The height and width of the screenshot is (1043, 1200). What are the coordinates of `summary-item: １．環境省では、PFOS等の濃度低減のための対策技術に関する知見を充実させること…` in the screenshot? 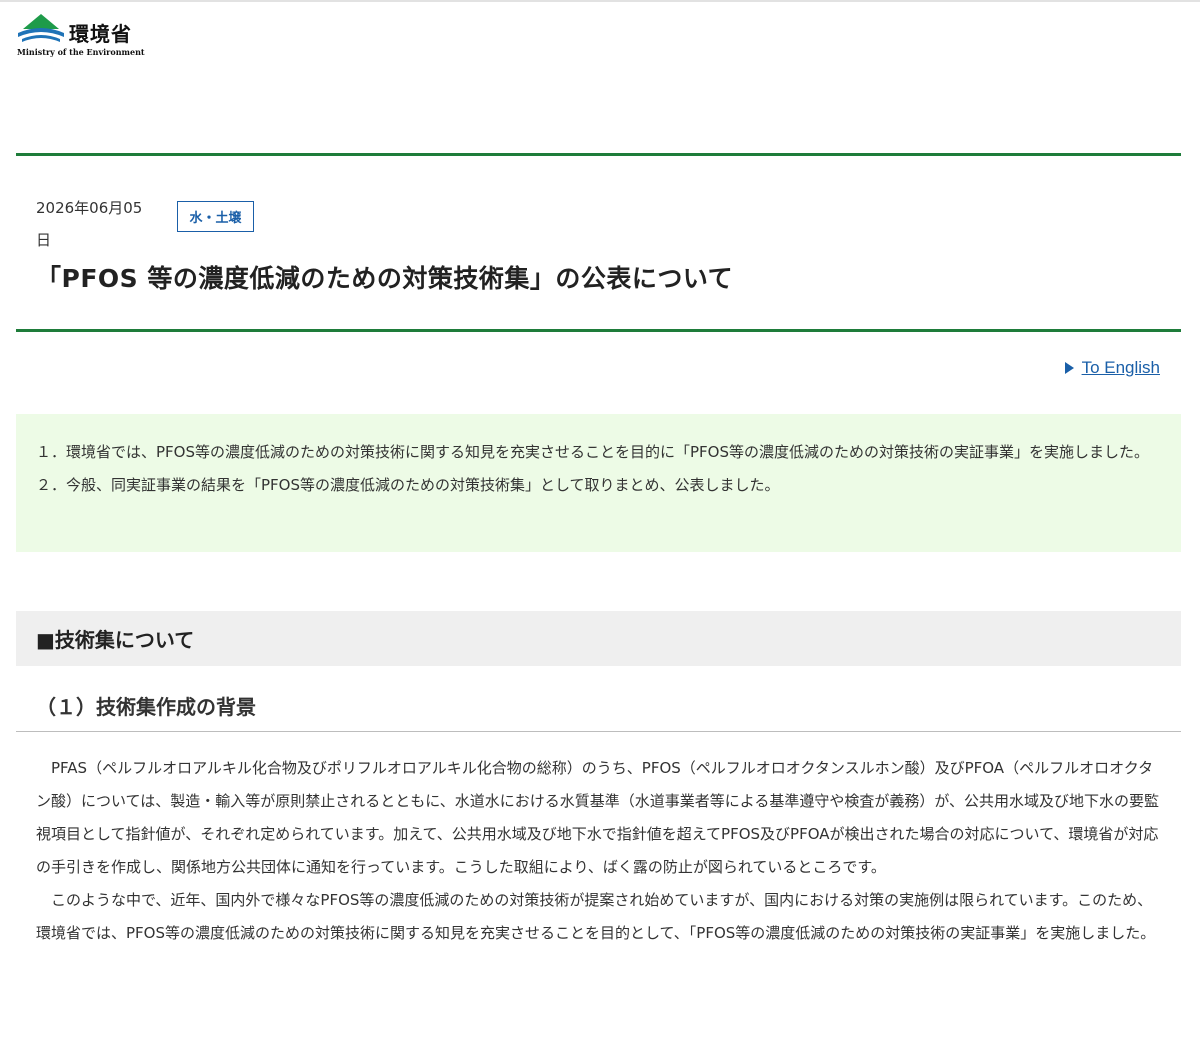 It's located at (593, 452).